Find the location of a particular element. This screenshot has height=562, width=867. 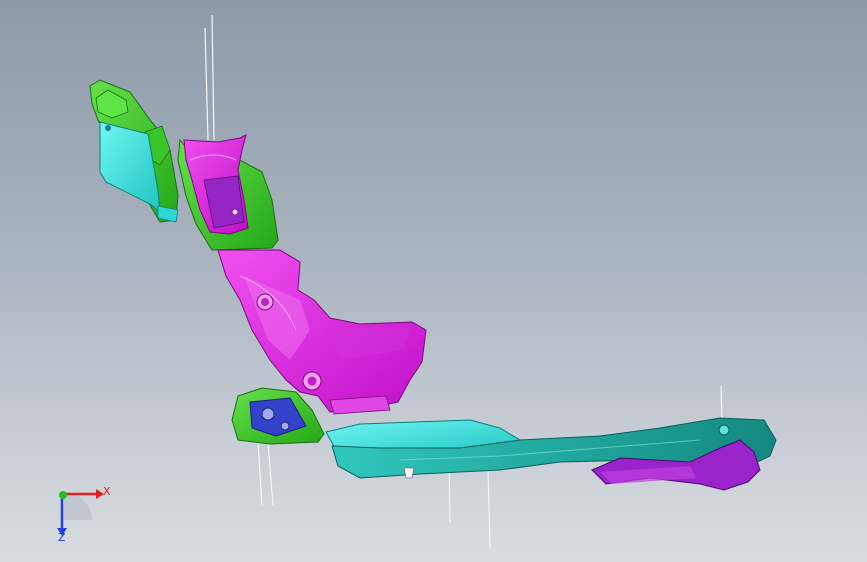

coordinate-triad: X Z is located at coordinates (85, 513).